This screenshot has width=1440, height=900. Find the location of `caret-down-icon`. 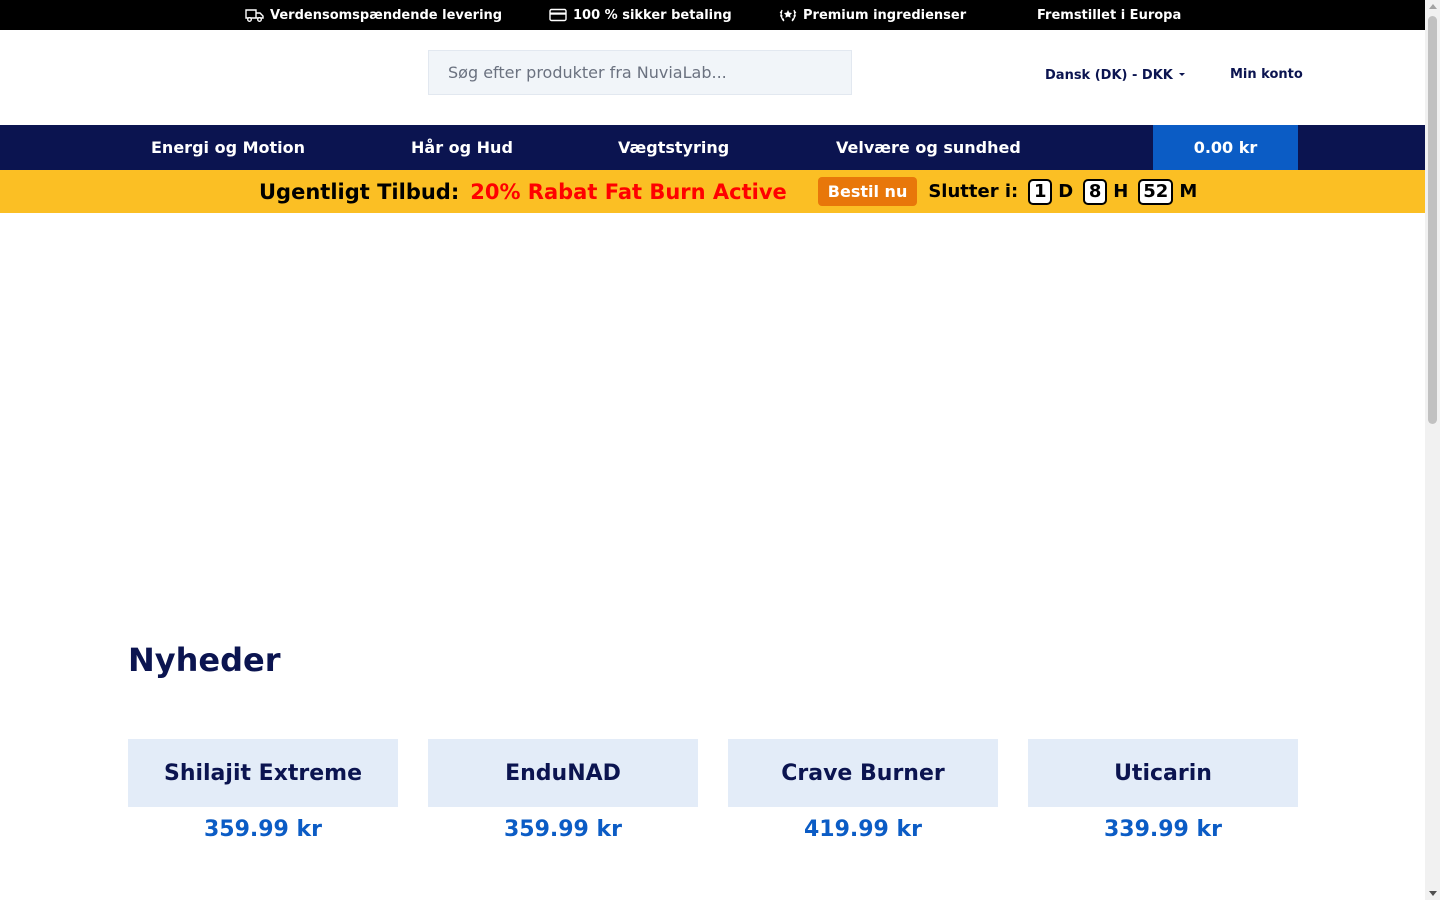

caret-down-icon is located at coordinates (1181, 74).